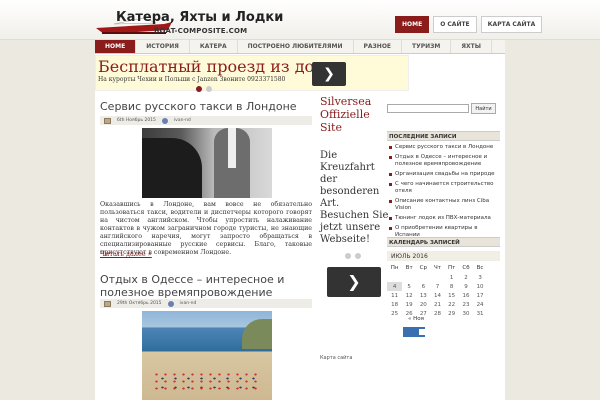 The image size is (600, 400). What do you see at coordinates (466, 277) in the screenshot?
I see `calendar-day: 2` at bounding box center [466, 277].